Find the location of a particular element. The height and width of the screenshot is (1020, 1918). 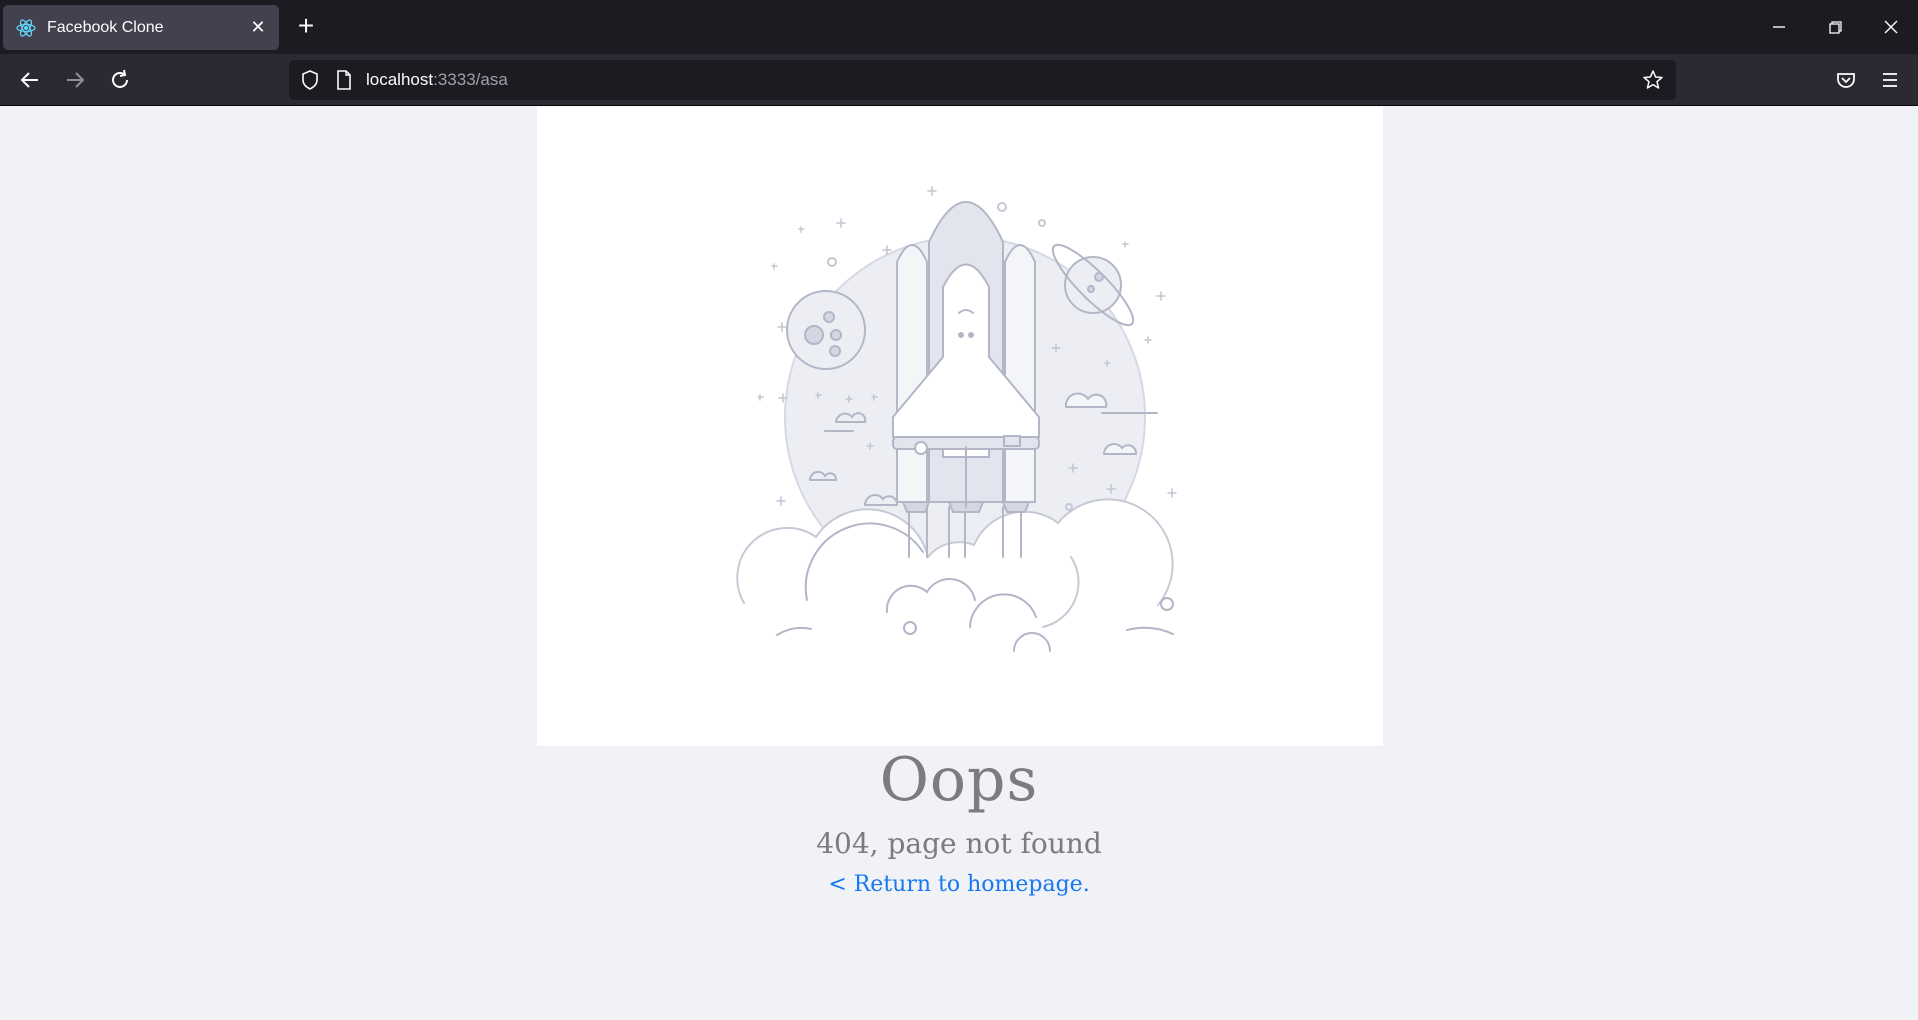

star-icon is located at coordinates (1653, 80).